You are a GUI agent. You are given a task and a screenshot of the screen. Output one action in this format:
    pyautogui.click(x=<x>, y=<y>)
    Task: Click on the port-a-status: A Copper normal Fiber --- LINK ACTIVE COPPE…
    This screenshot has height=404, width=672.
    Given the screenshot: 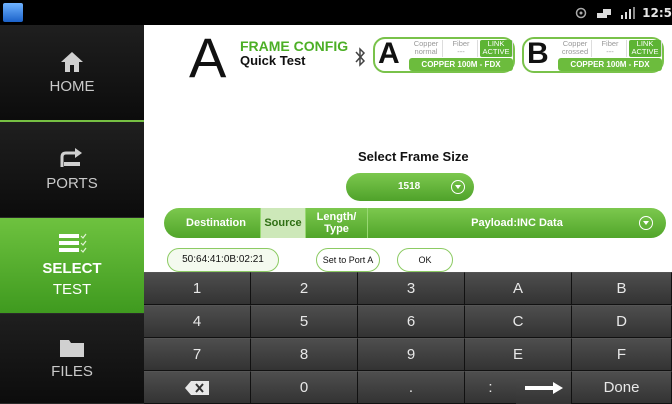 What is the action you would take?
    pyautogui.click(x=444, y=55)
    